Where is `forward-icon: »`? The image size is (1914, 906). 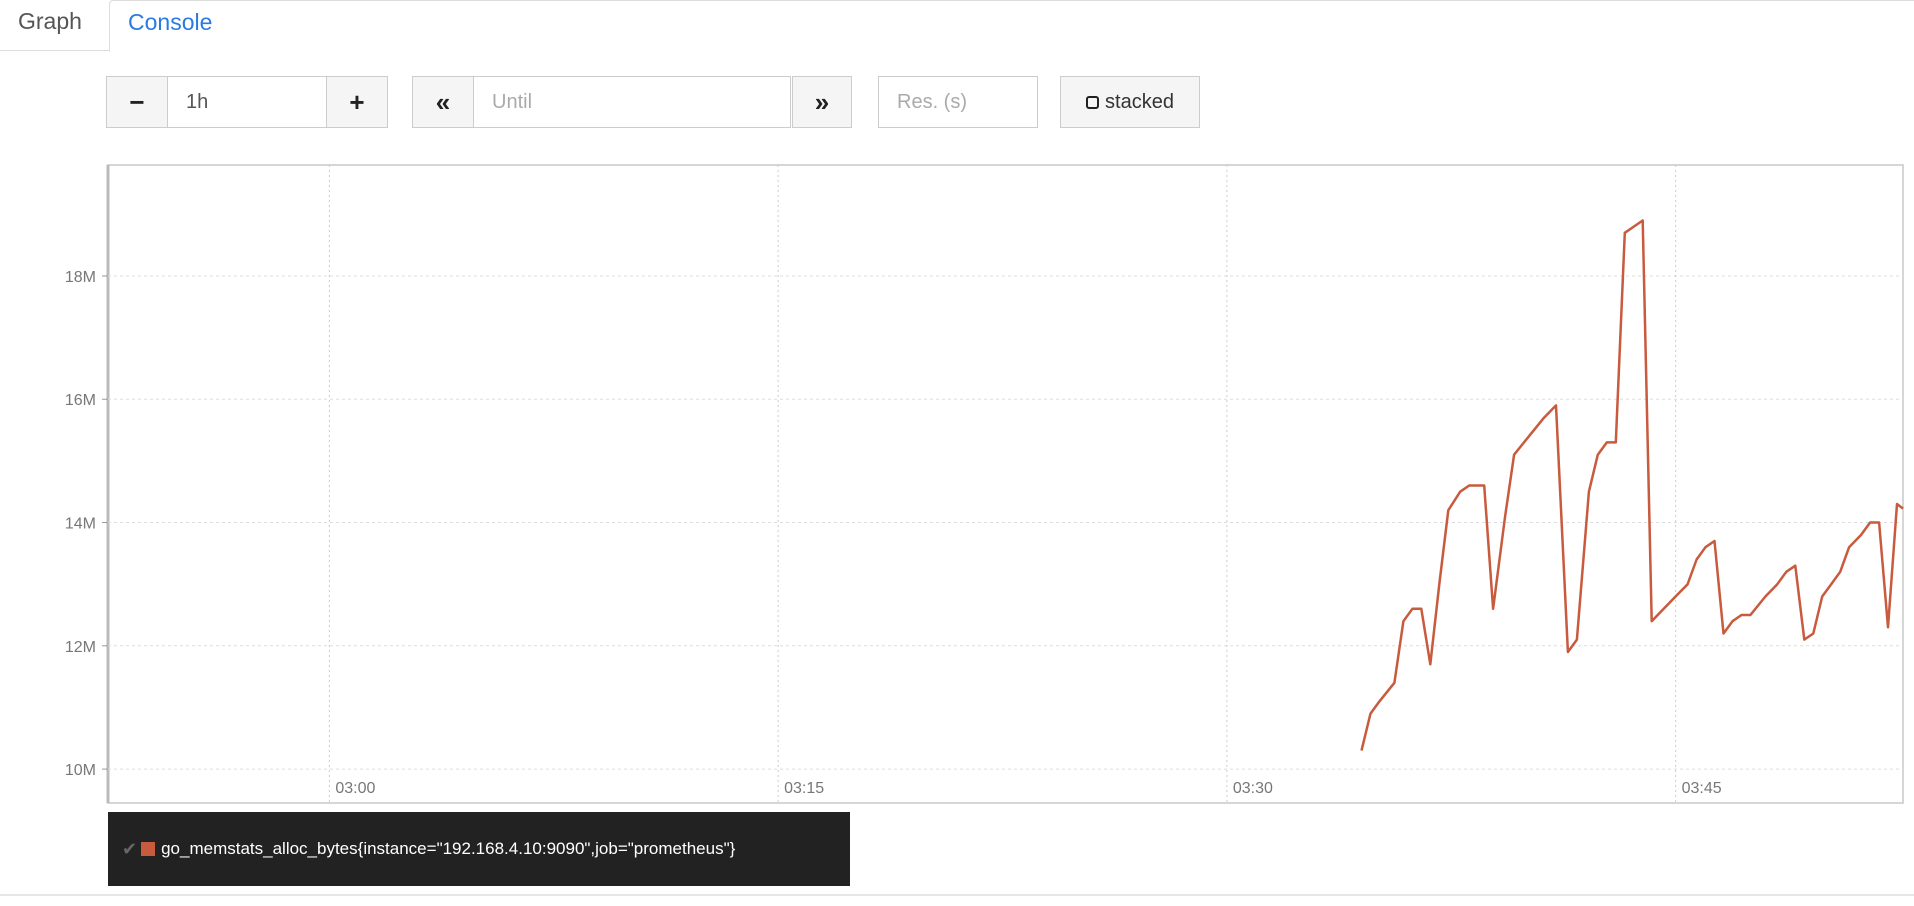
forward-icon: » is located at coordinates (822, 102).